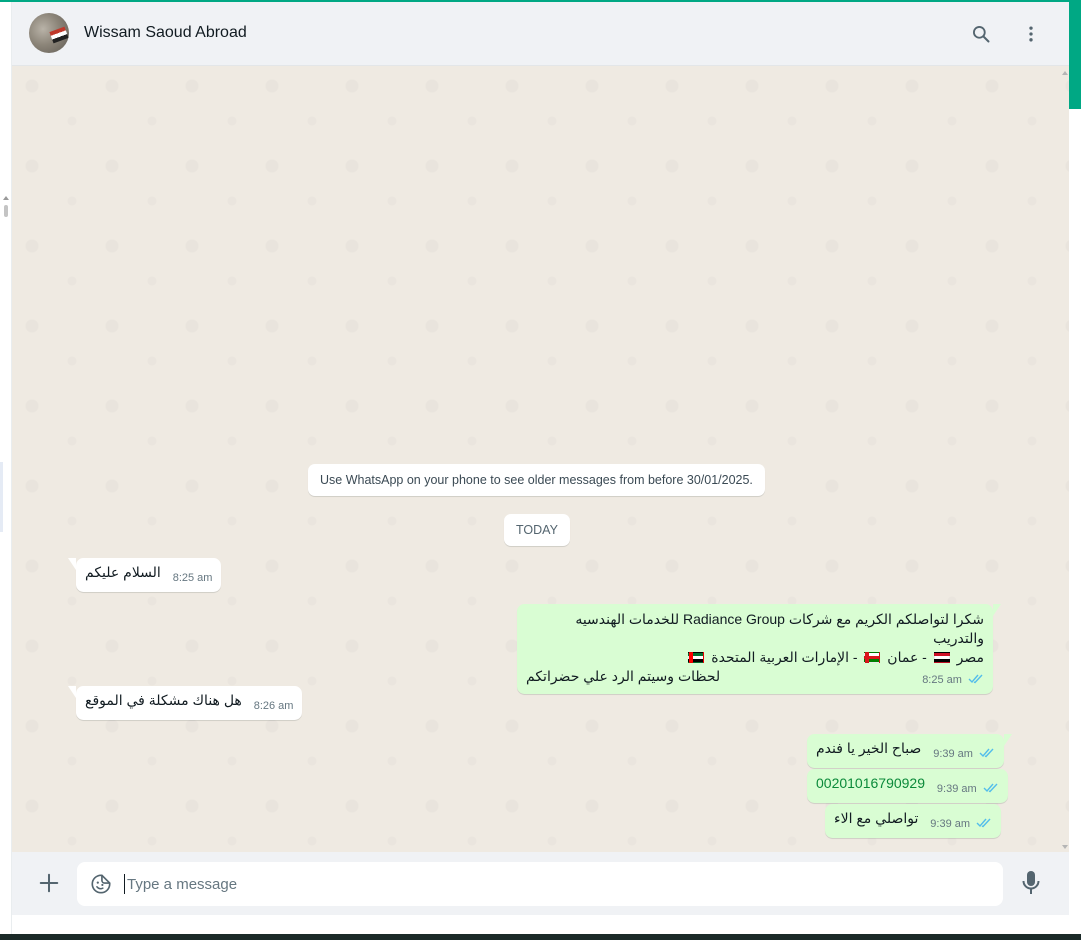 The width and height of the screenshot is (1081, 940). I want to click on message-meta: 8:25 am, so click(953, 679).